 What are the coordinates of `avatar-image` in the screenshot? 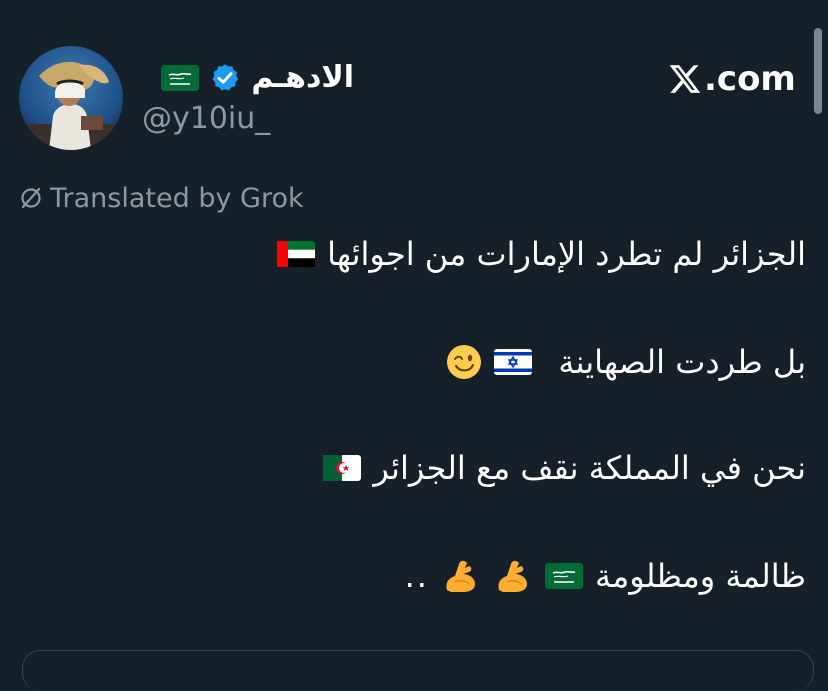 It's located at (71, 98).